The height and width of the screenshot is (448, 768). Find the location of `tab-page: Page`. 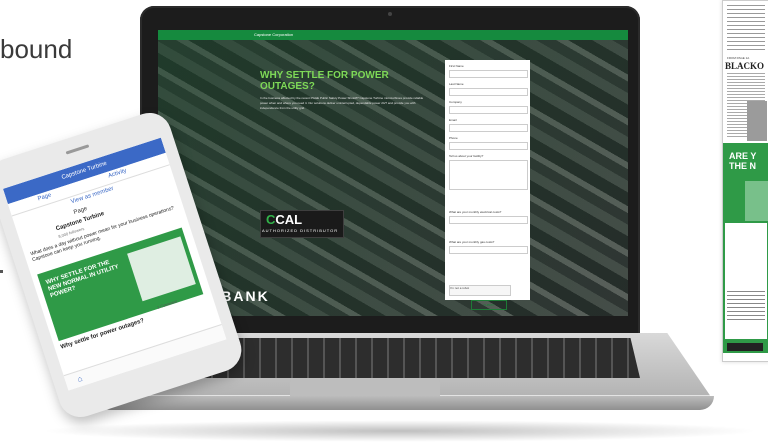

tab-page: Page is located at coordinates (44, 197).